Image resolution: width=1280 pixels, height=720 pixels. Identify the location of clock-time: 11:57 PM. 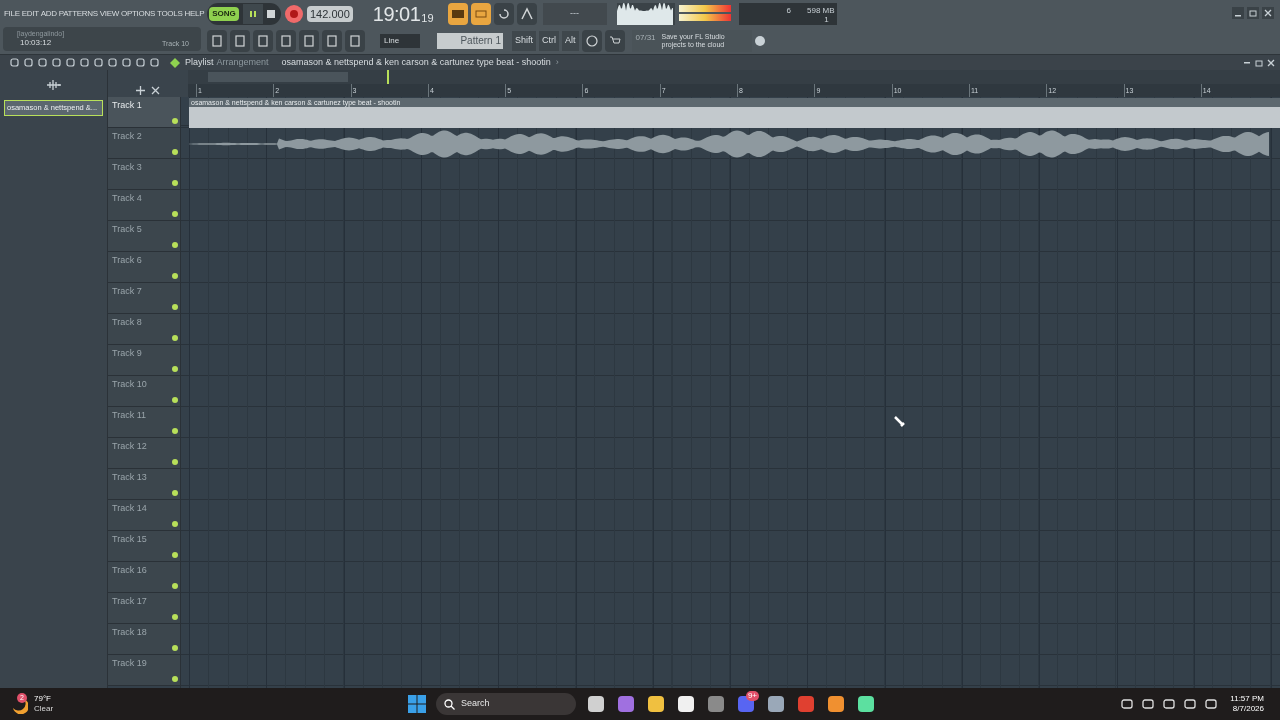
(1247, 699).